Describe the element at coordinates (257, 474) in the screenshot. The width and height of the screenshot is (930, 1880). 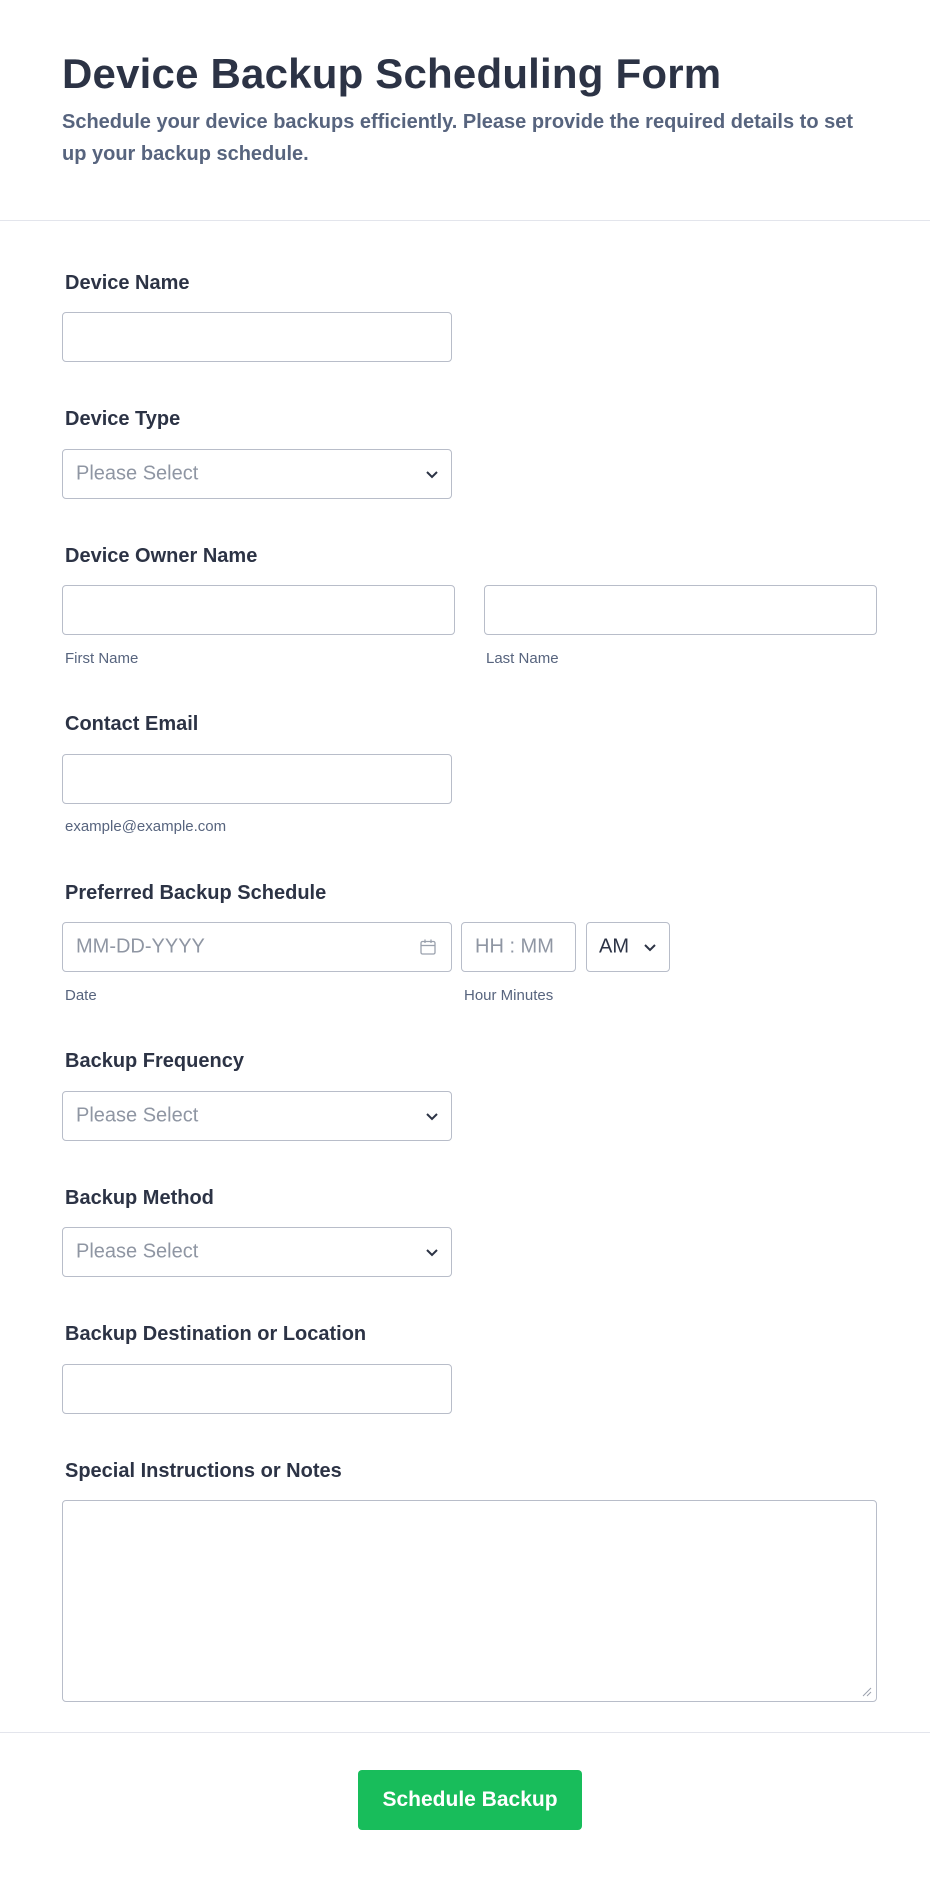
I see `device-type-select: Please Select` at that location.